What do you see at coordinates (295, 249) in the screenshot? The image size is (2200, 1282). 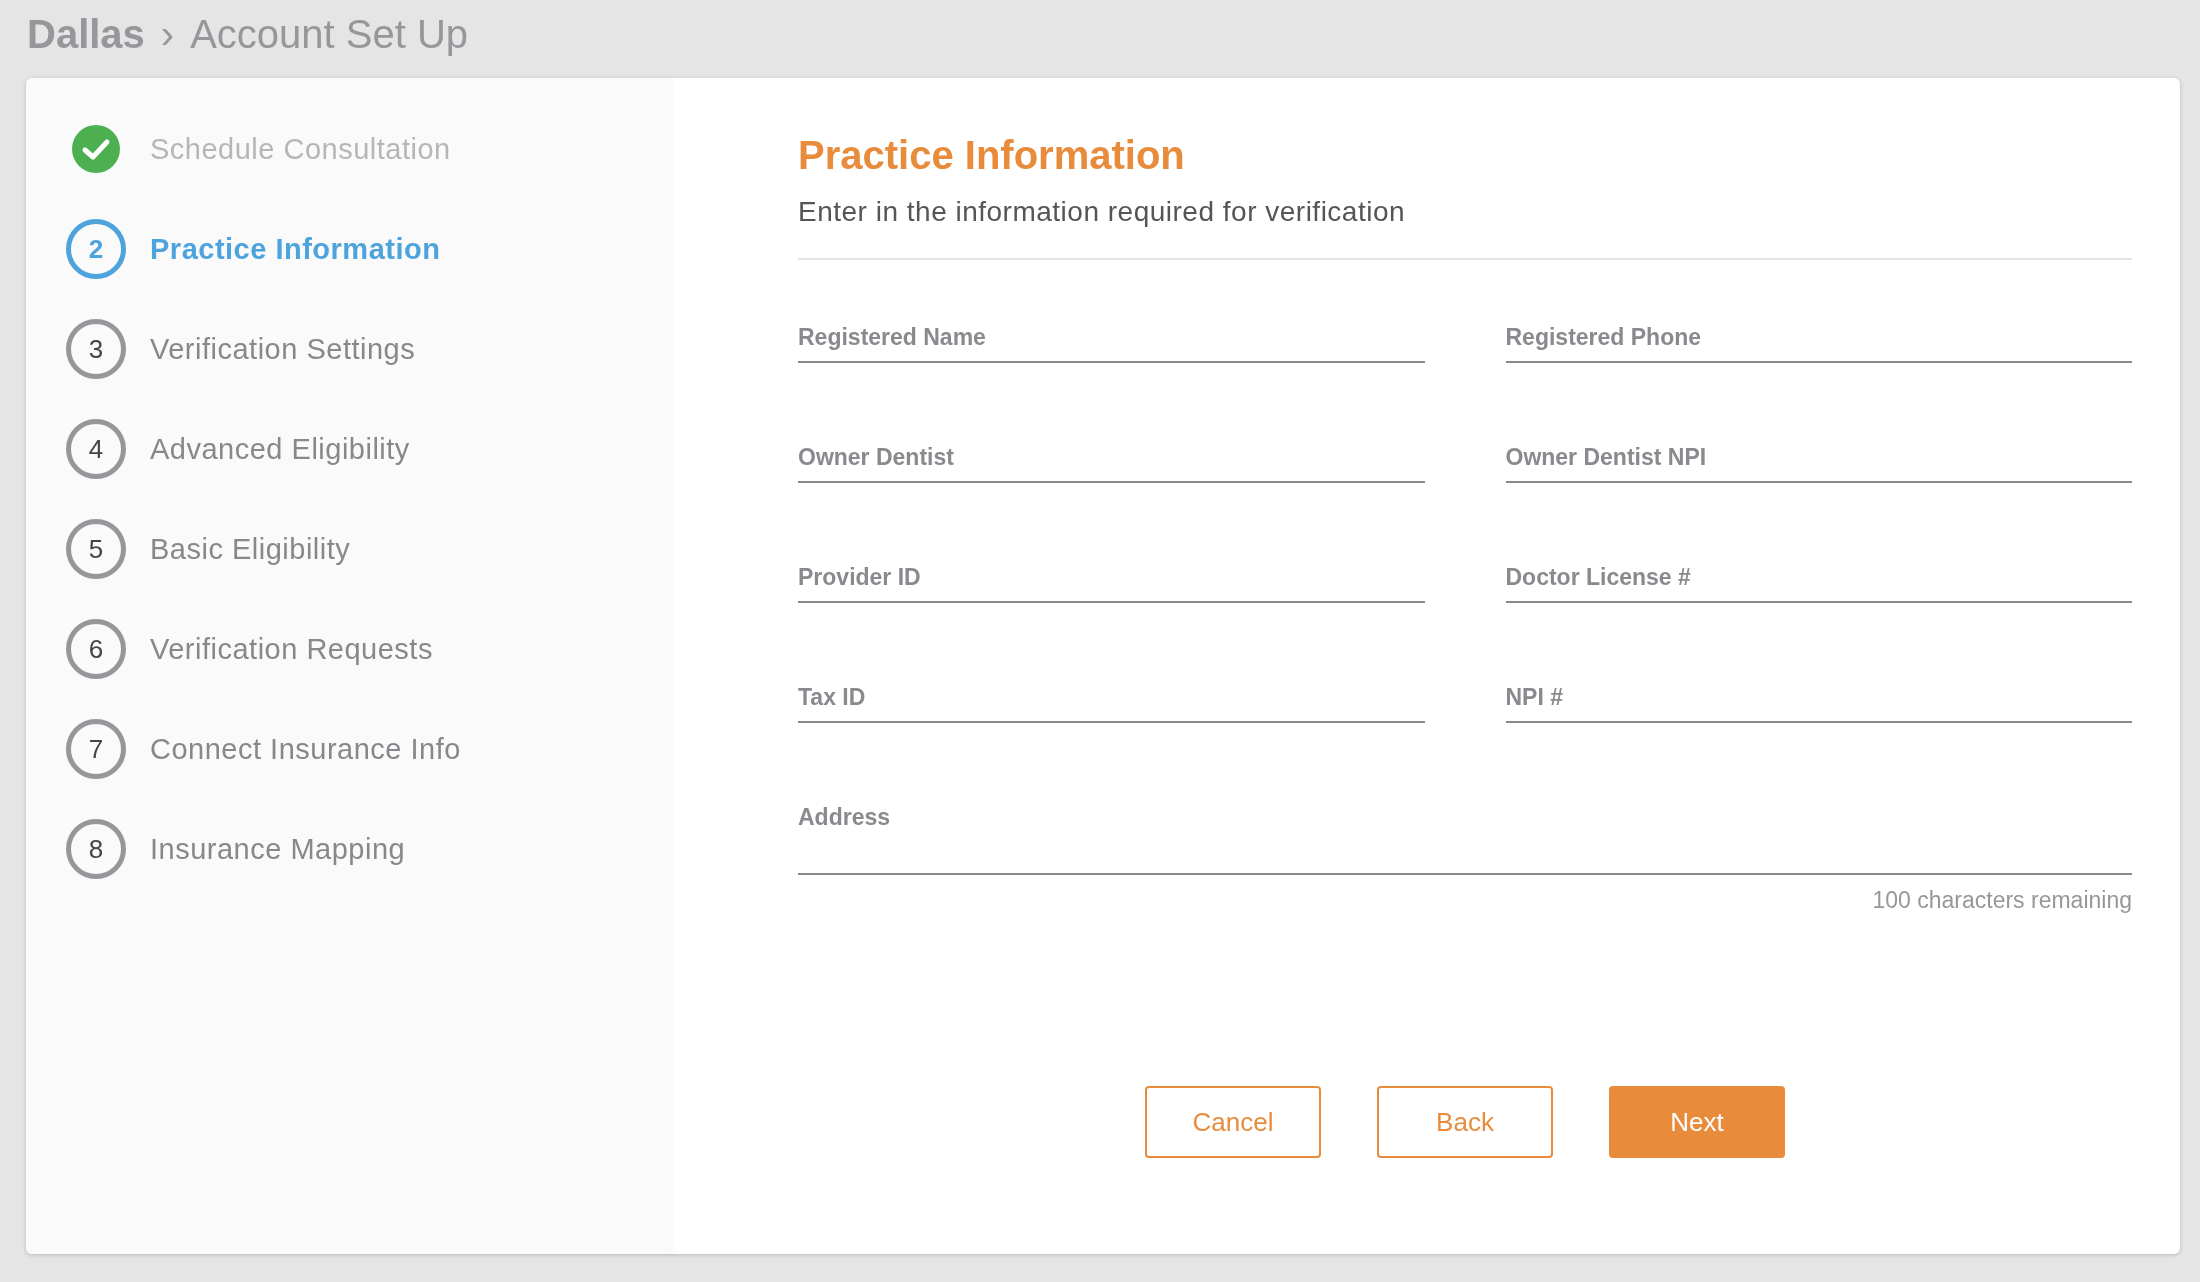 I see `step-label: Practice Information` at bounding box center [295, 249].